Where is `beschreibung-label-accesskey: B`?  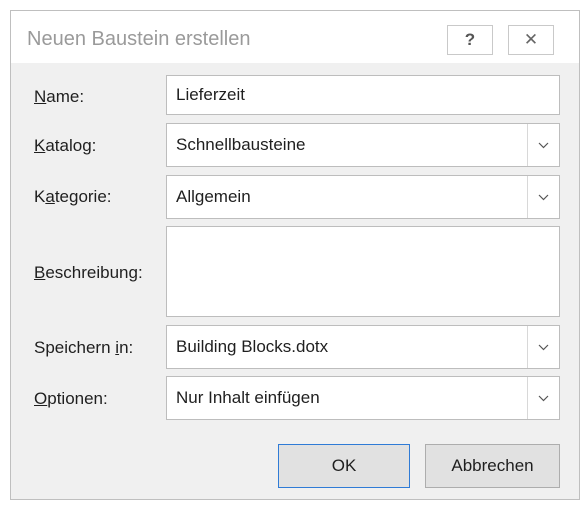 beschreibung-label-accesskey: B is located at coordinates (40, 272).